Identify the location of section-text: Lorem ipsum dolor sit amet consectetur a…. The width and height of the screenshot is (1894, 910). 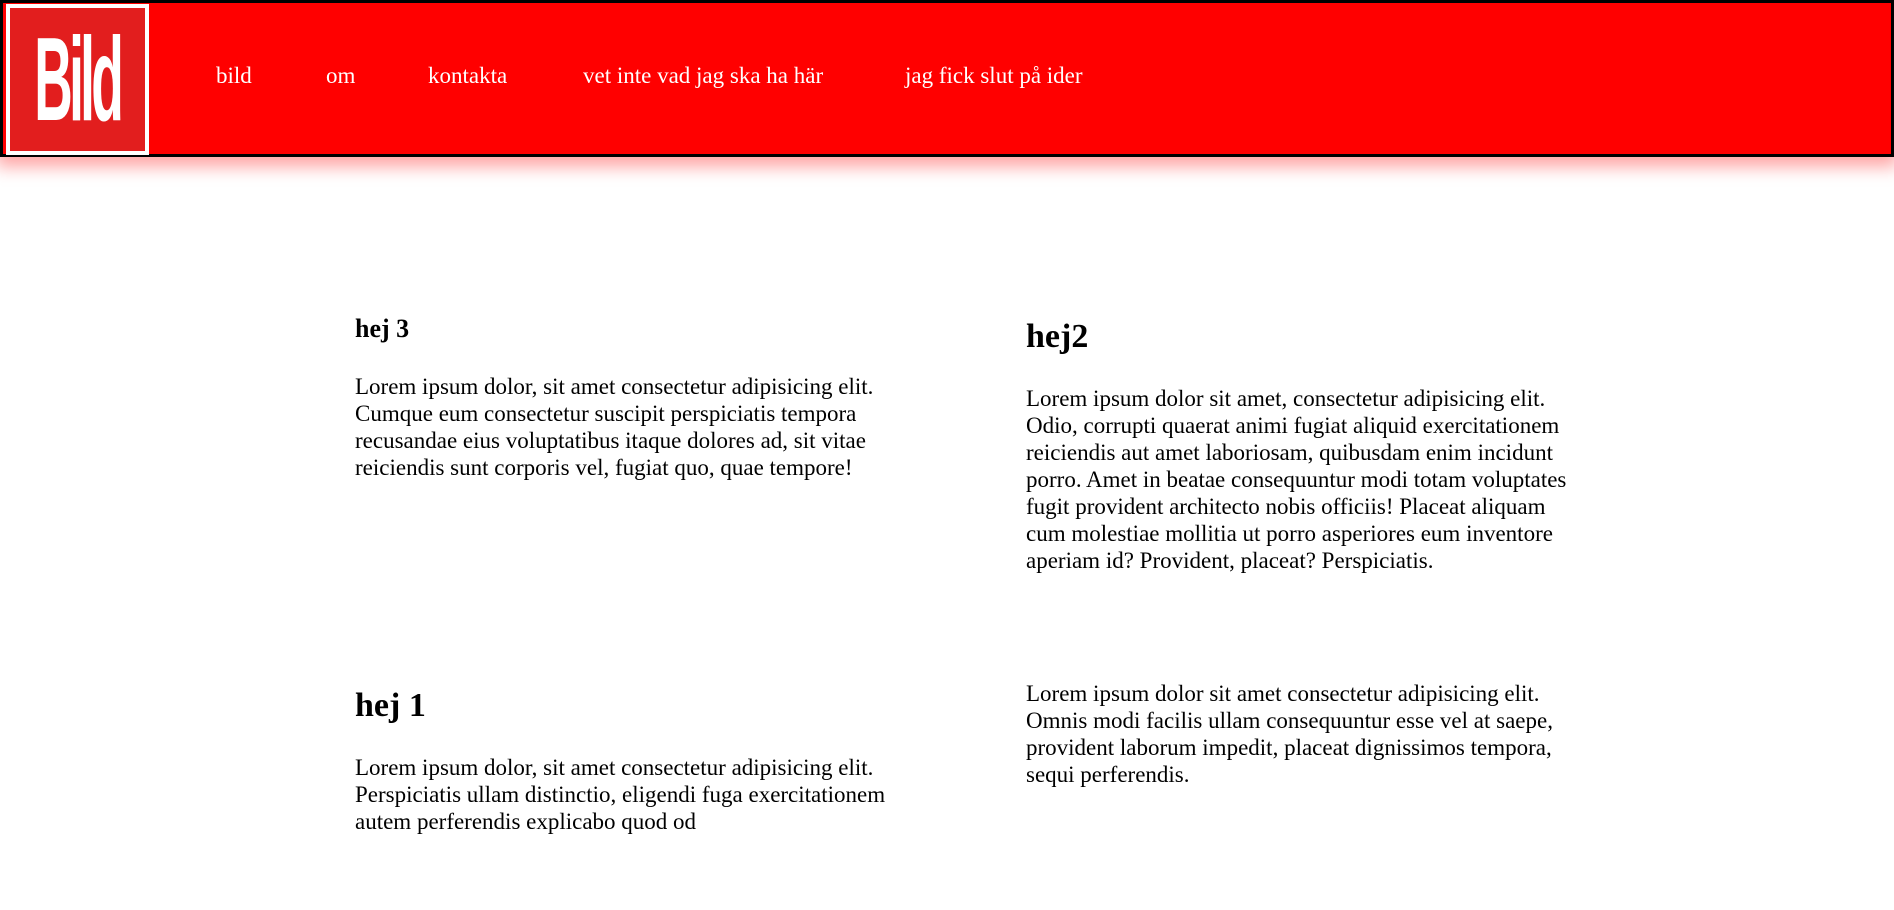
(1289, 734).